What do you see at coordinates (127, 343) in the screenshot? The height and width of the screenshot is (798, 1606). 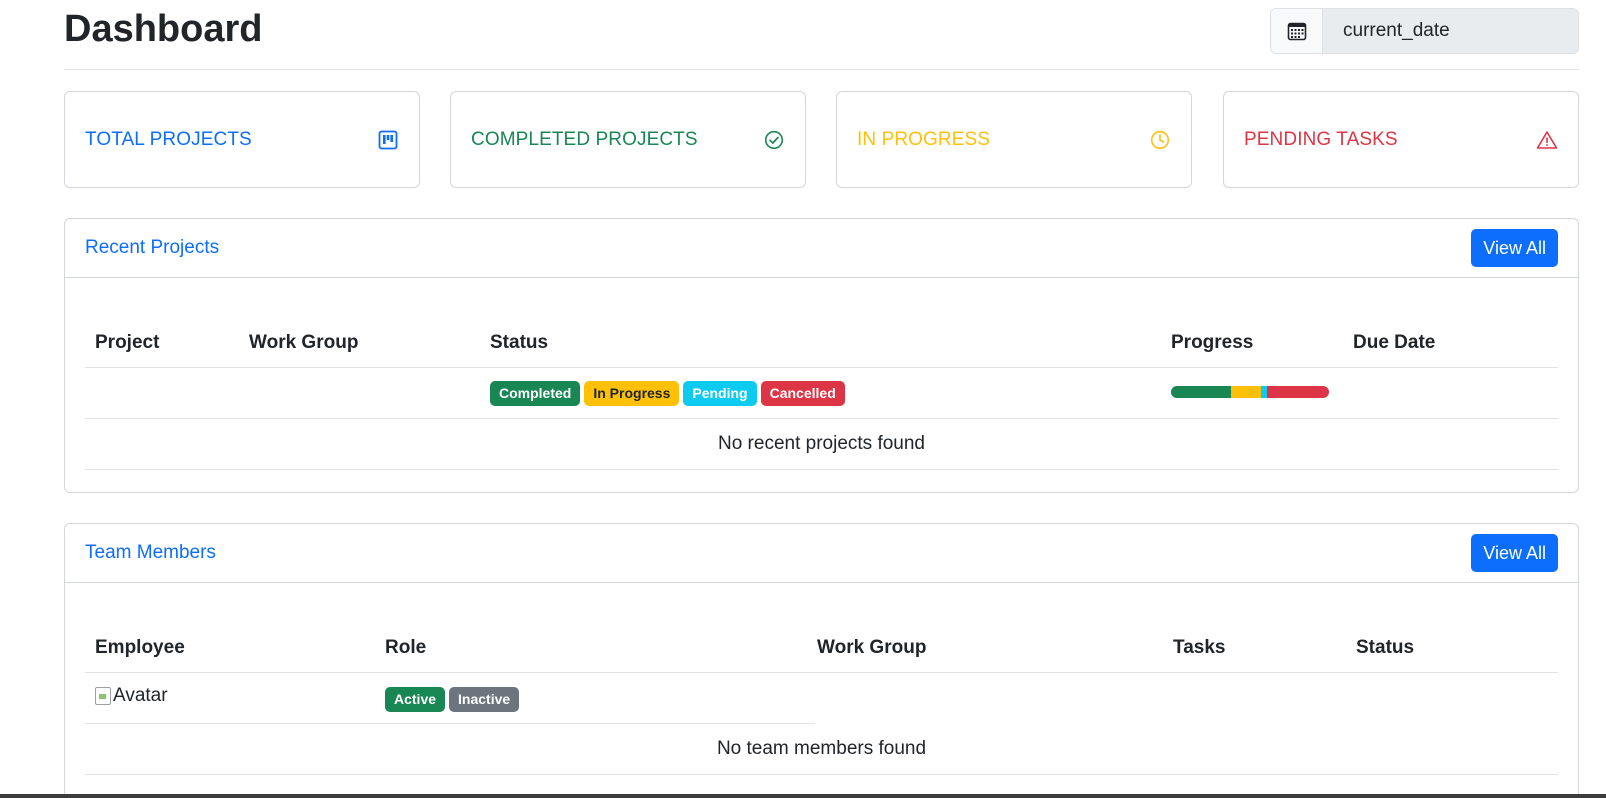 I see `column-header-project: Project` at bounding box center [127, 343].